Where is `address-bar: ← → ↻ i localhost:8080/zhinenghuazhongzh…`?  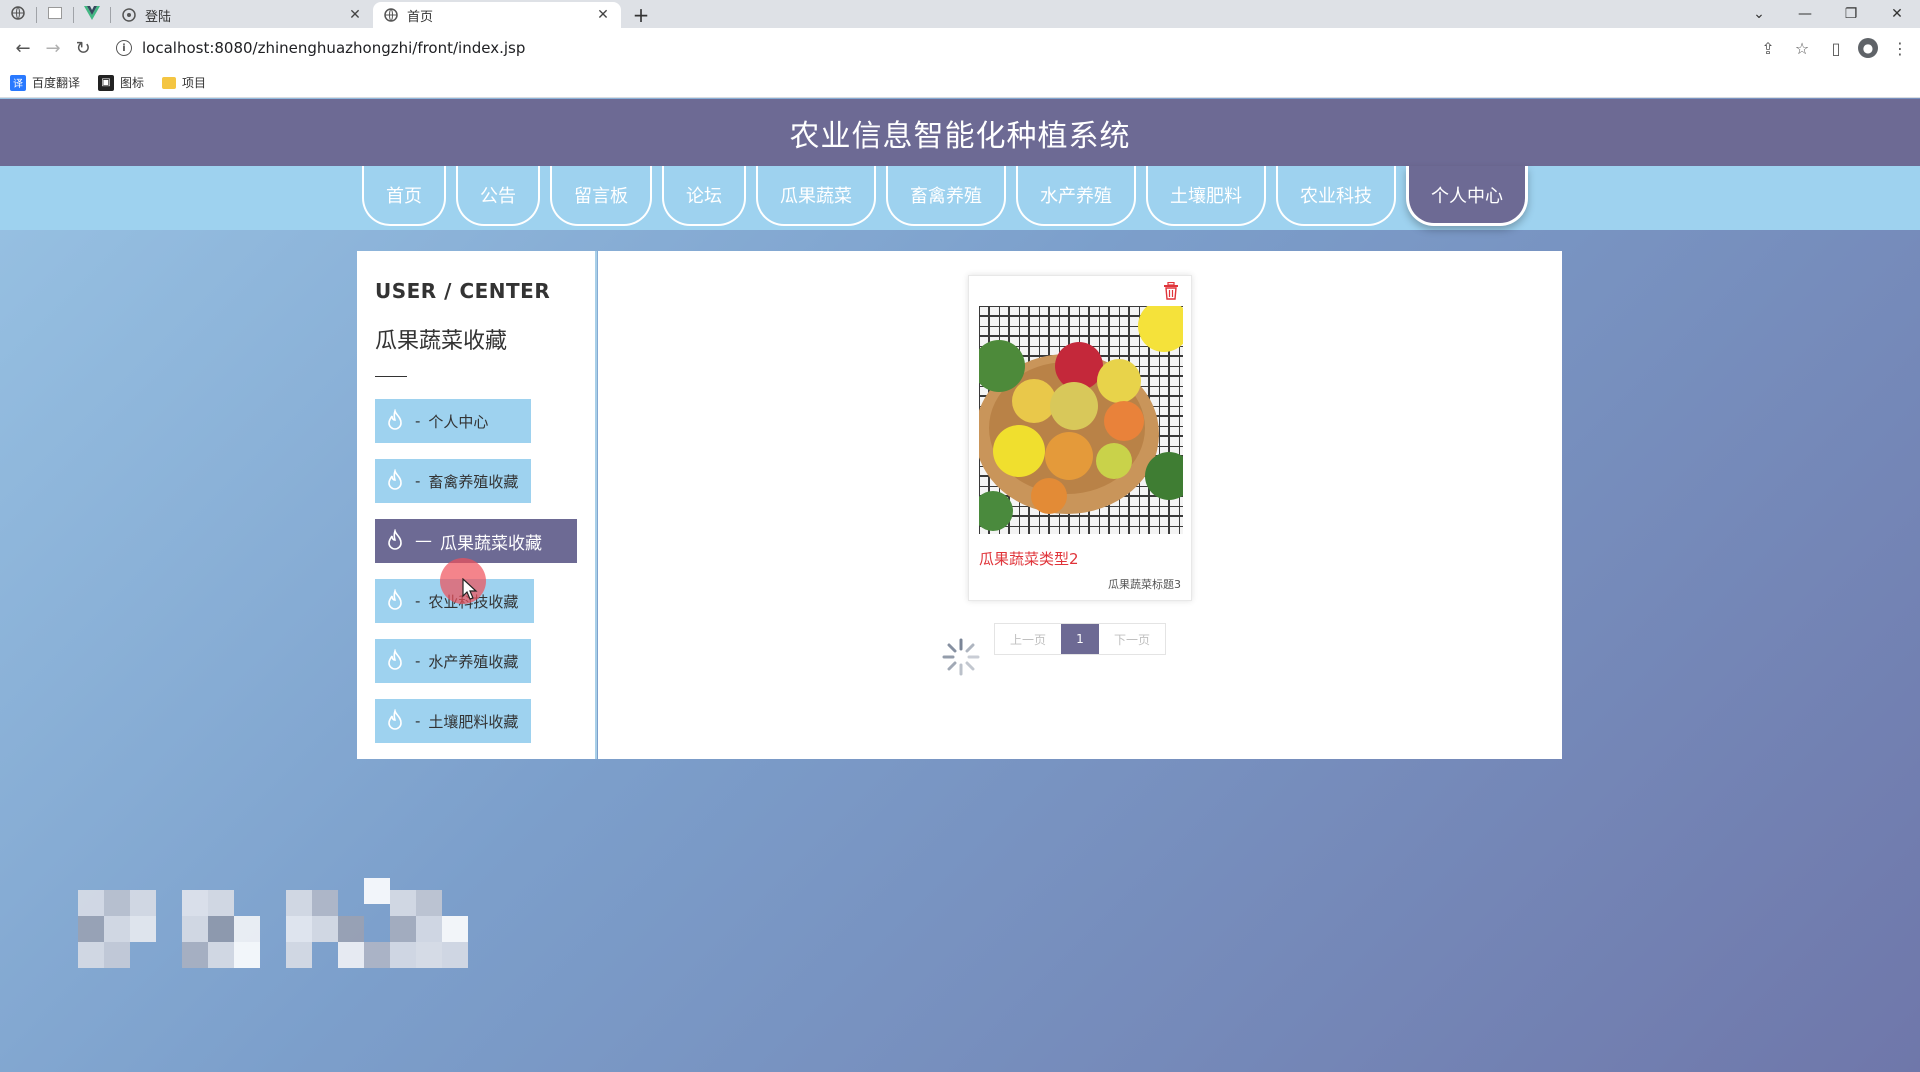
address-bar: ← → ↻ i localhost:8080/zhinenghuazhongzh… is located at coordinates (960, 48).